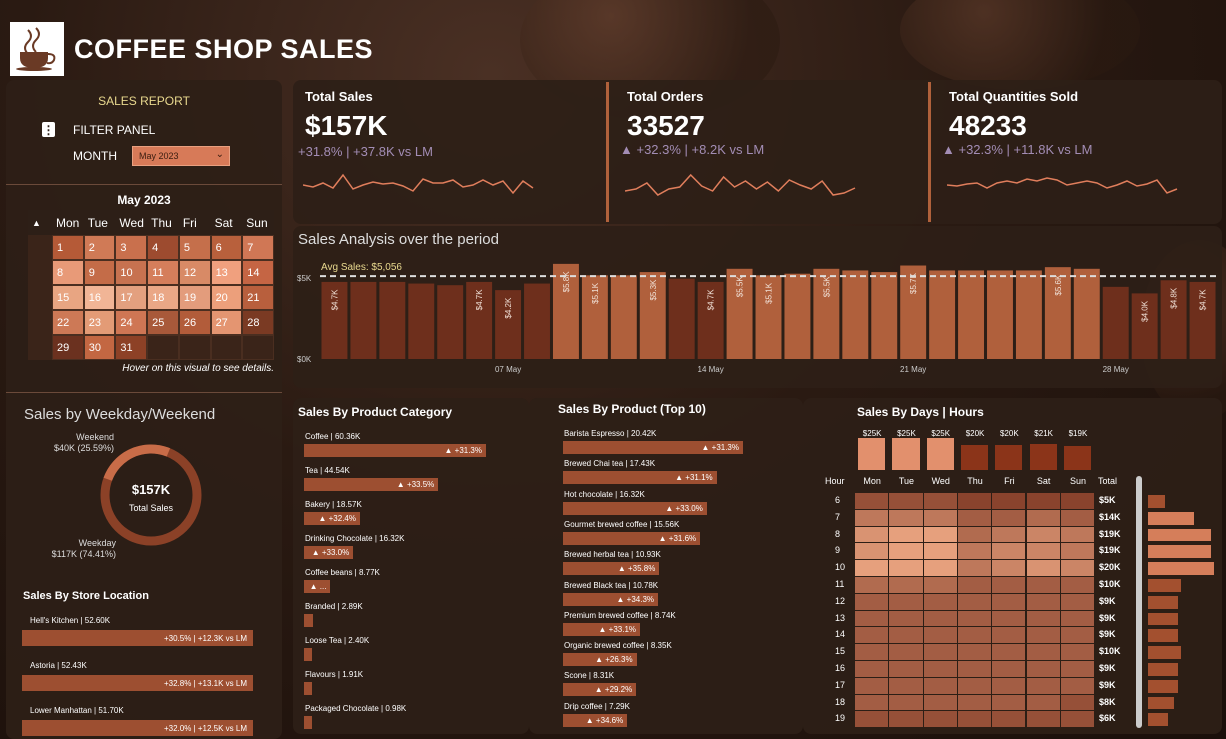  What do you see at coordinates (258, 247) in the screenshot?
I see `calendar-day: 7` at bounding box center [258, 247].